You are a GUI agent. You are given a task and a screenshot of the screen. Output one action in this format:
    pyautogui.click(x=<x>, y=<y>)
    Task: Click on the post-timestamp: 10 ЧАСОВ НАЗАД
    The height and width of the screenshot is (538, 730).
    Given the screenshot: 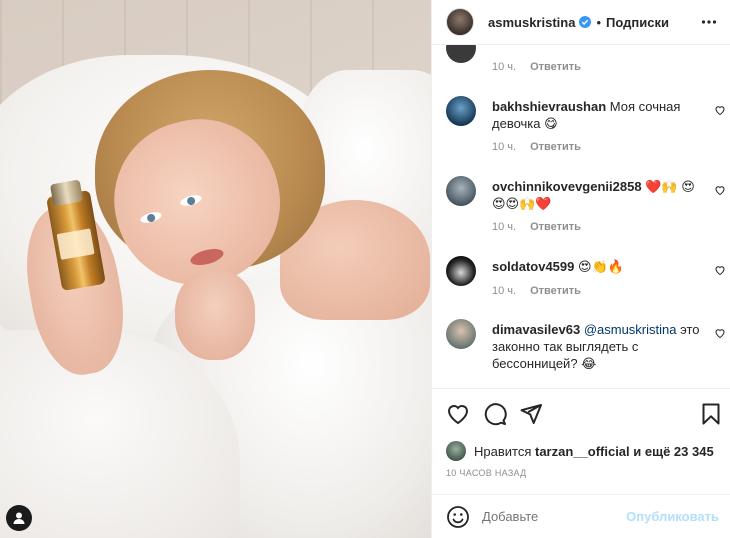 What is the action you would take?
    pyautogui.click(x=486, y=473)
    